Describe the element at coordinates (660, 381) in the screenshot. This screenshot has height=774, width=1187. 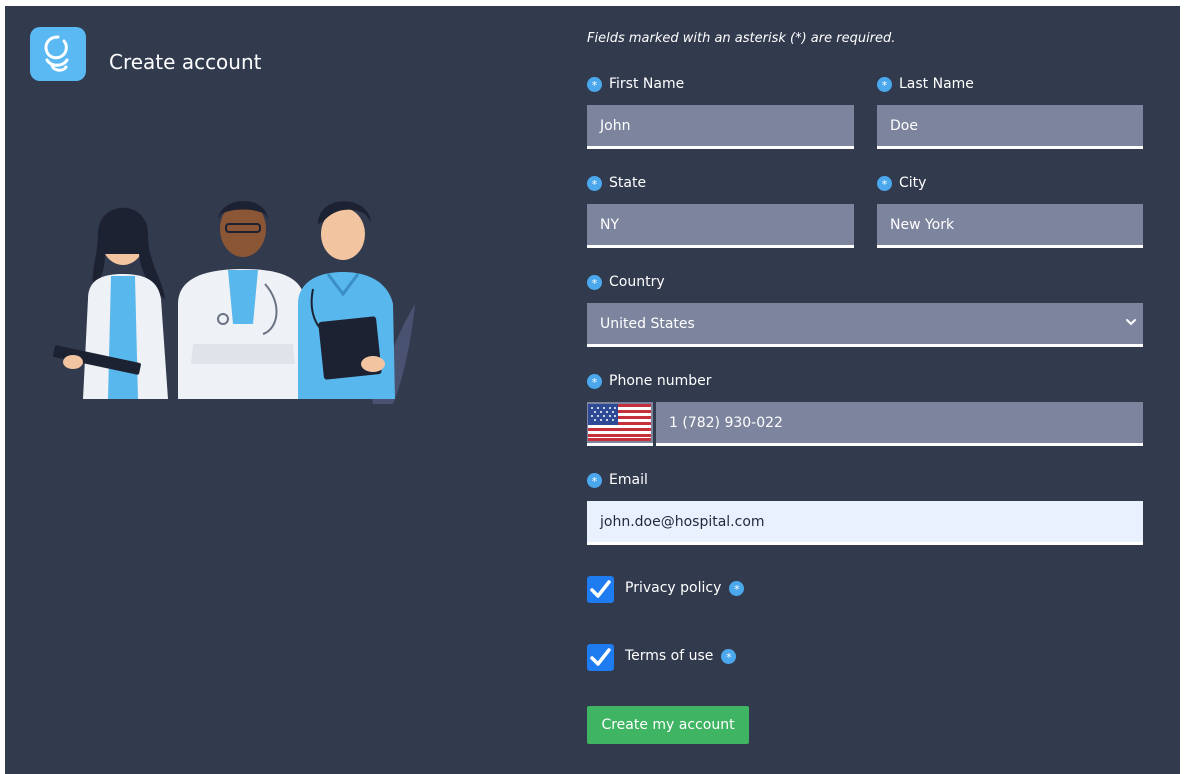
I see `phone-label-text: Phone number` at that location.